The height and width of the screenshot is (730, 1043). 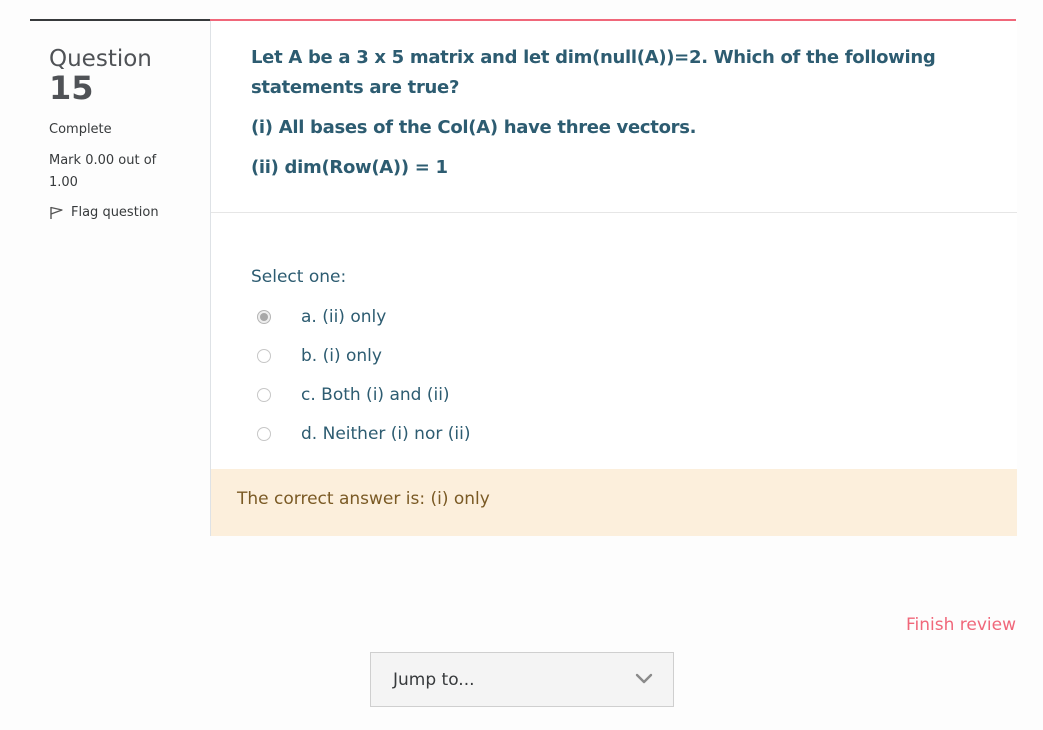 What do you see at coordinates (961, 625) in the screenshot?
I see `finish-review-link: Finish review` at bounding box center [961, 625].